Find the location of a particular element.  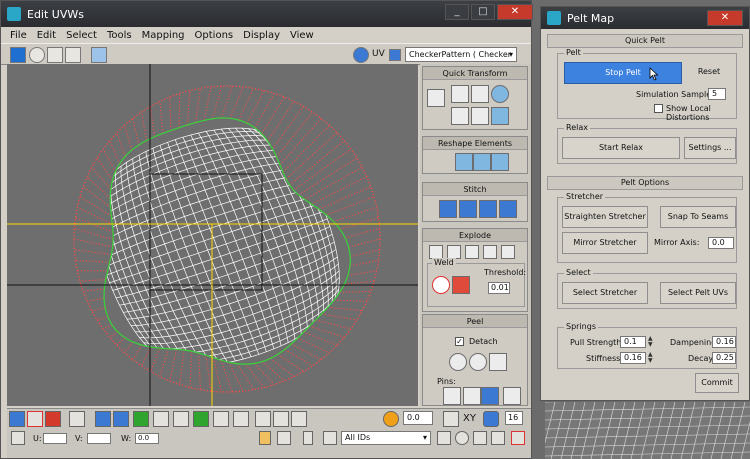

freeze-icon is located at coordinates (308, 438).